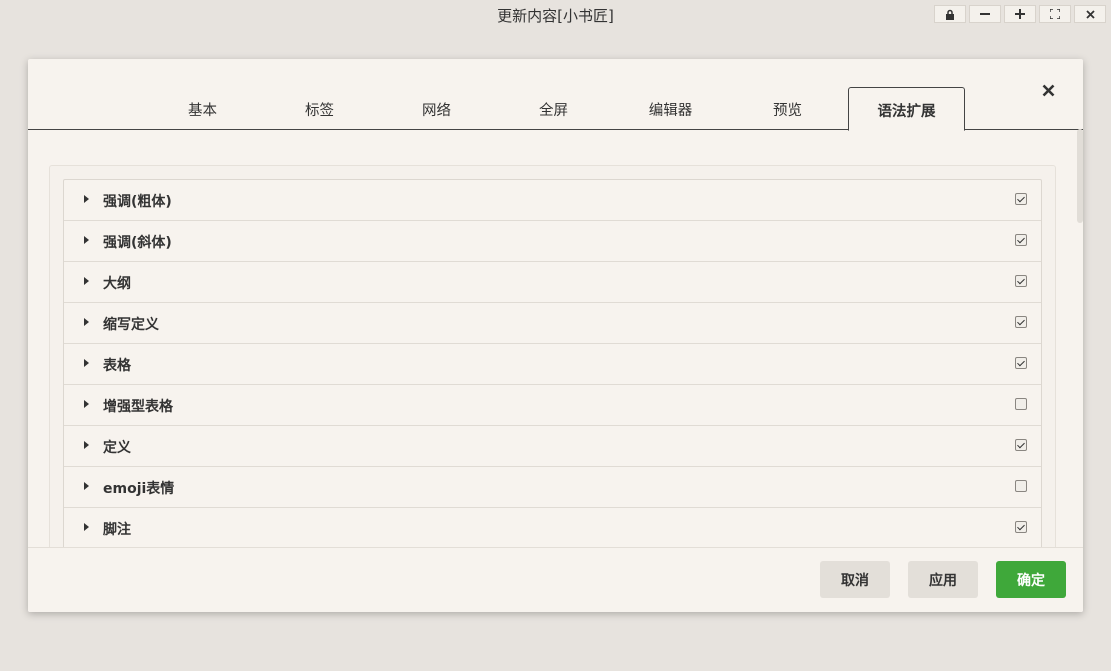 The width and height of the screenshot is (1111, 671). What do you see at coordinates (1080, 176) in the screenshot?
I see `vertical-scrollbar` at bounding box center [1080, 176].